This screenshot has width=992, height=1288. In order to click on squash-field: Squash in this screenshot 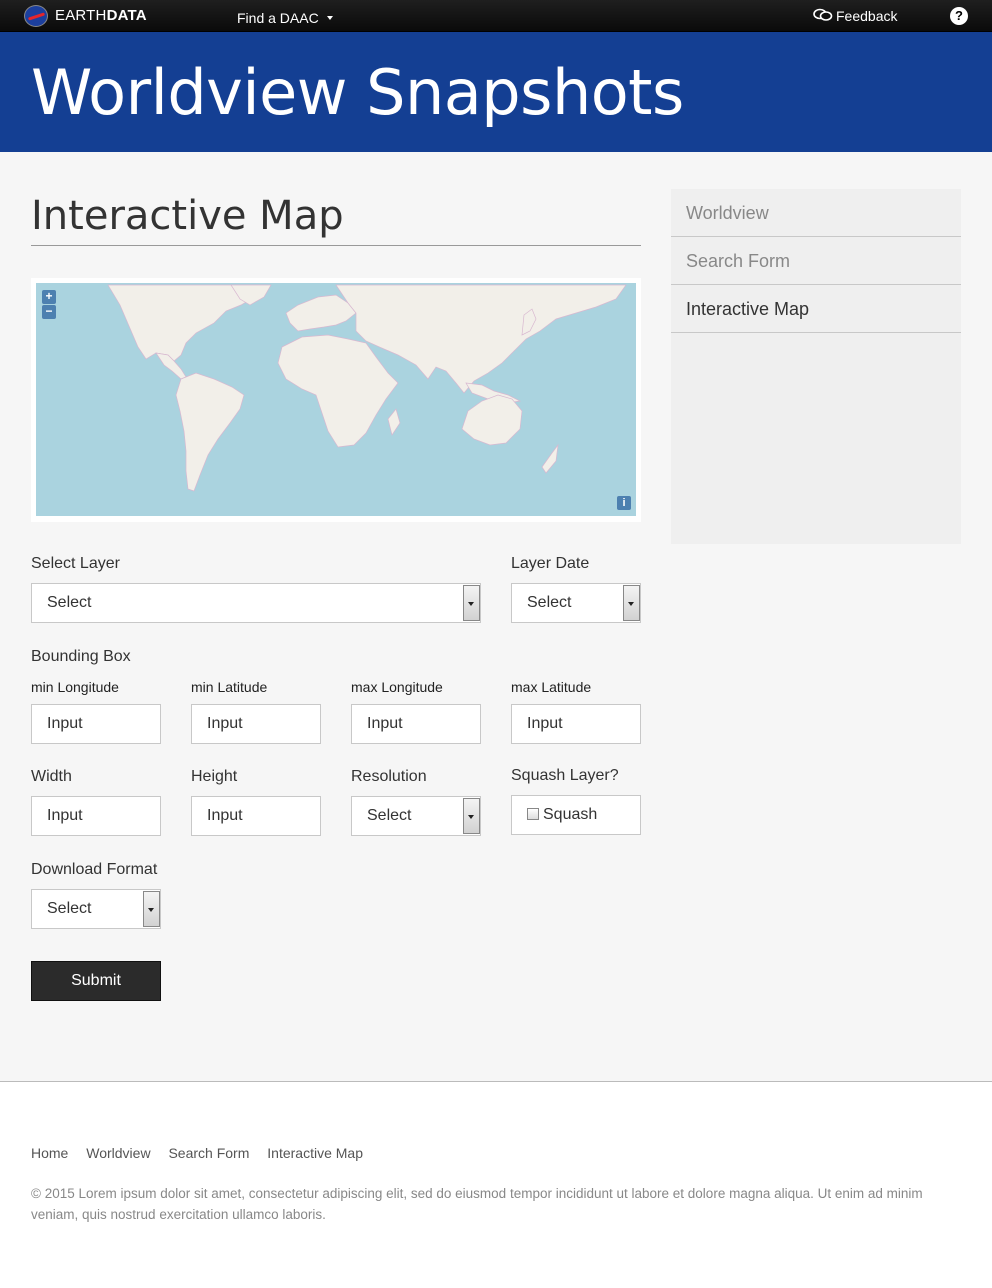, I will do `click(576, 815)`.